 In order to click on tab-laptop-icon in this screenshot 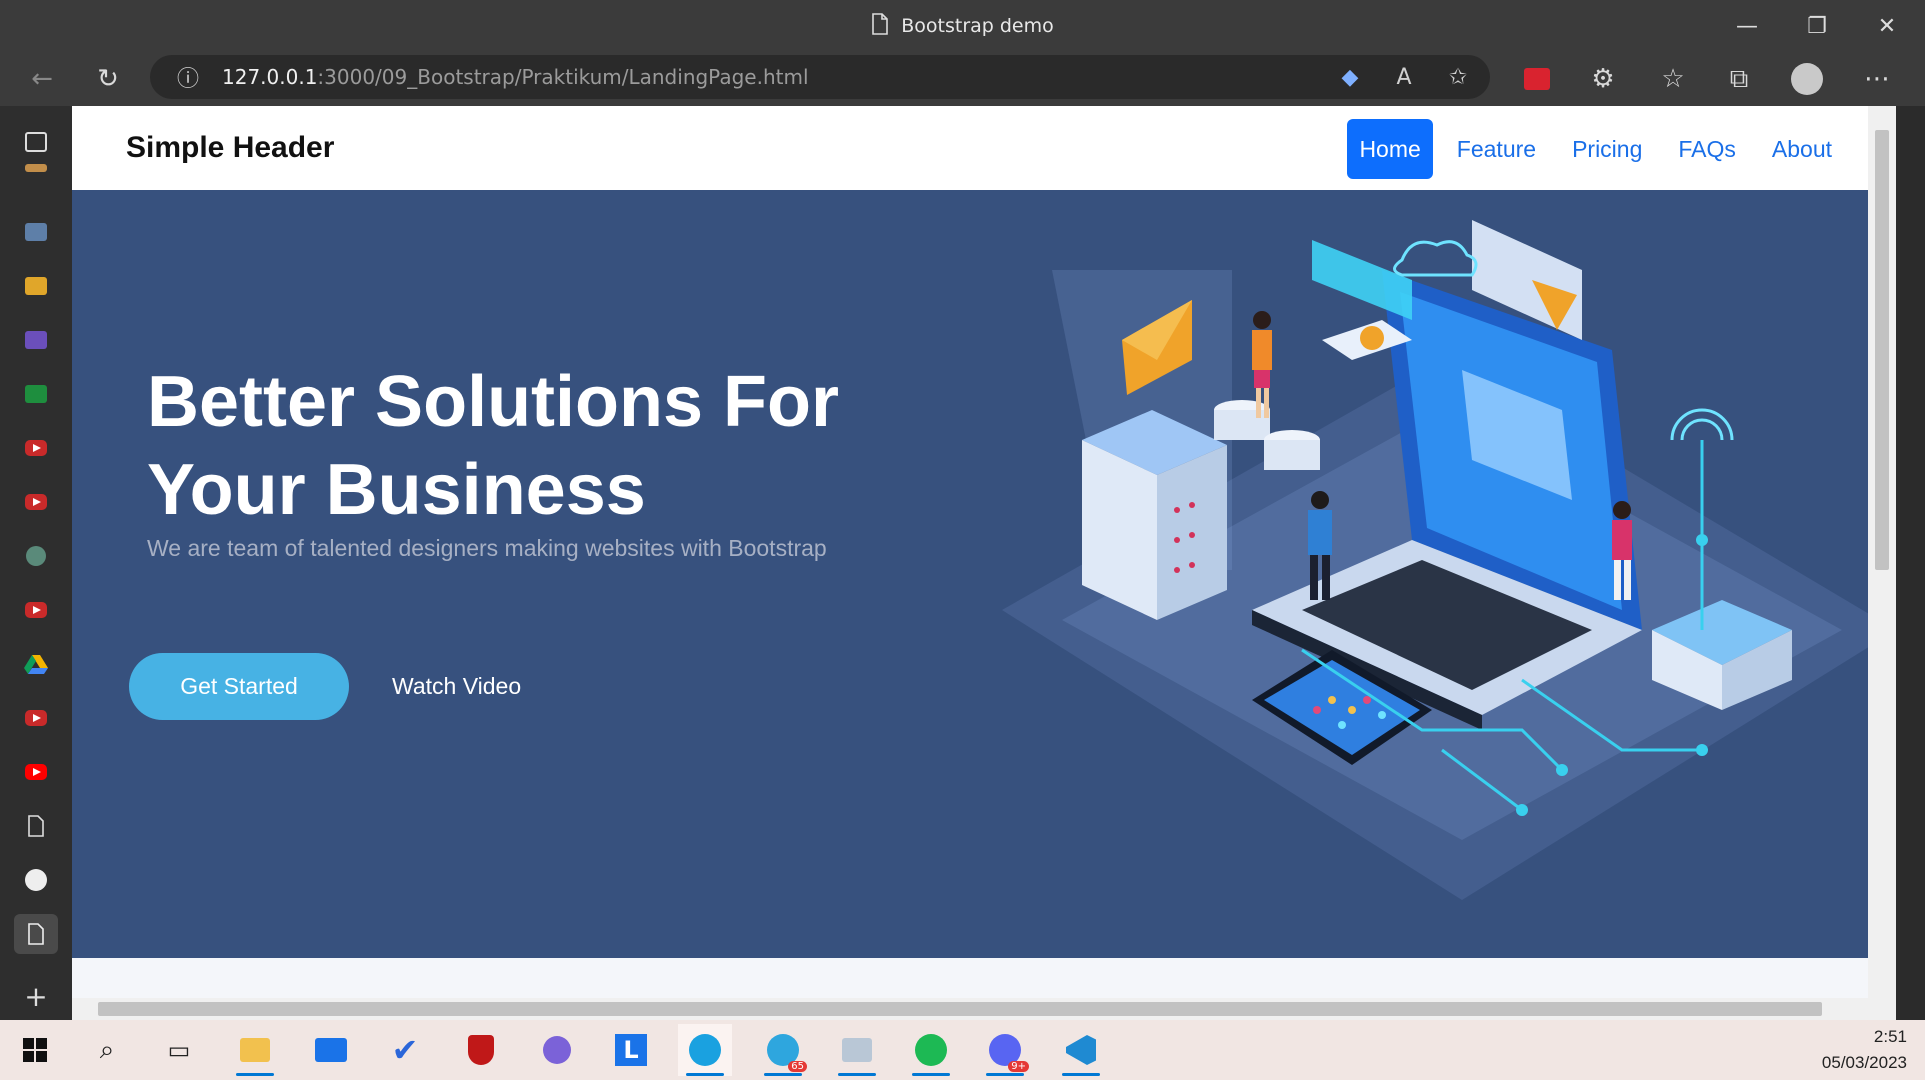, I will do `click(36, 232)`.